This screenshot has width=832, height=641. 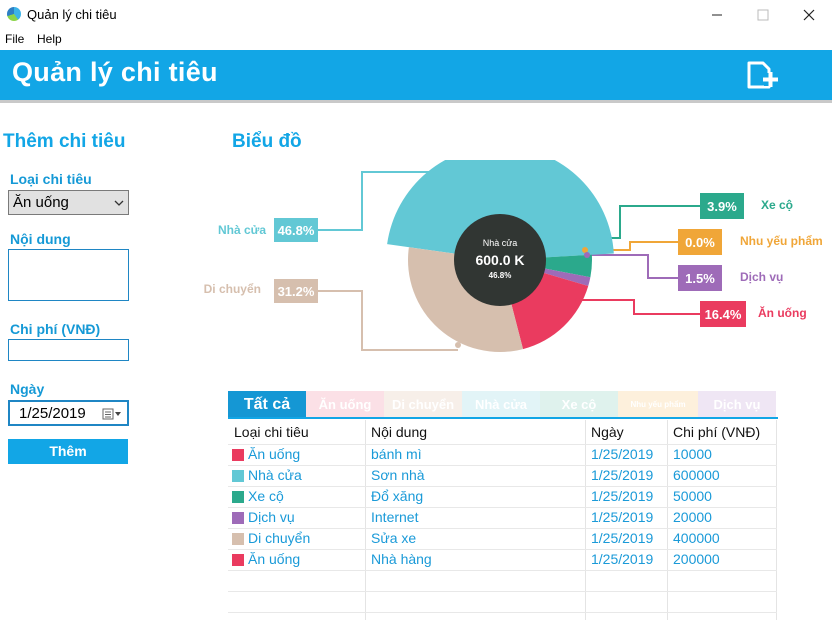 What do you see at coordinates (500, 275) in the screenshot?
I see `center-percent: 46.8%` at bounding box center [500, 275].